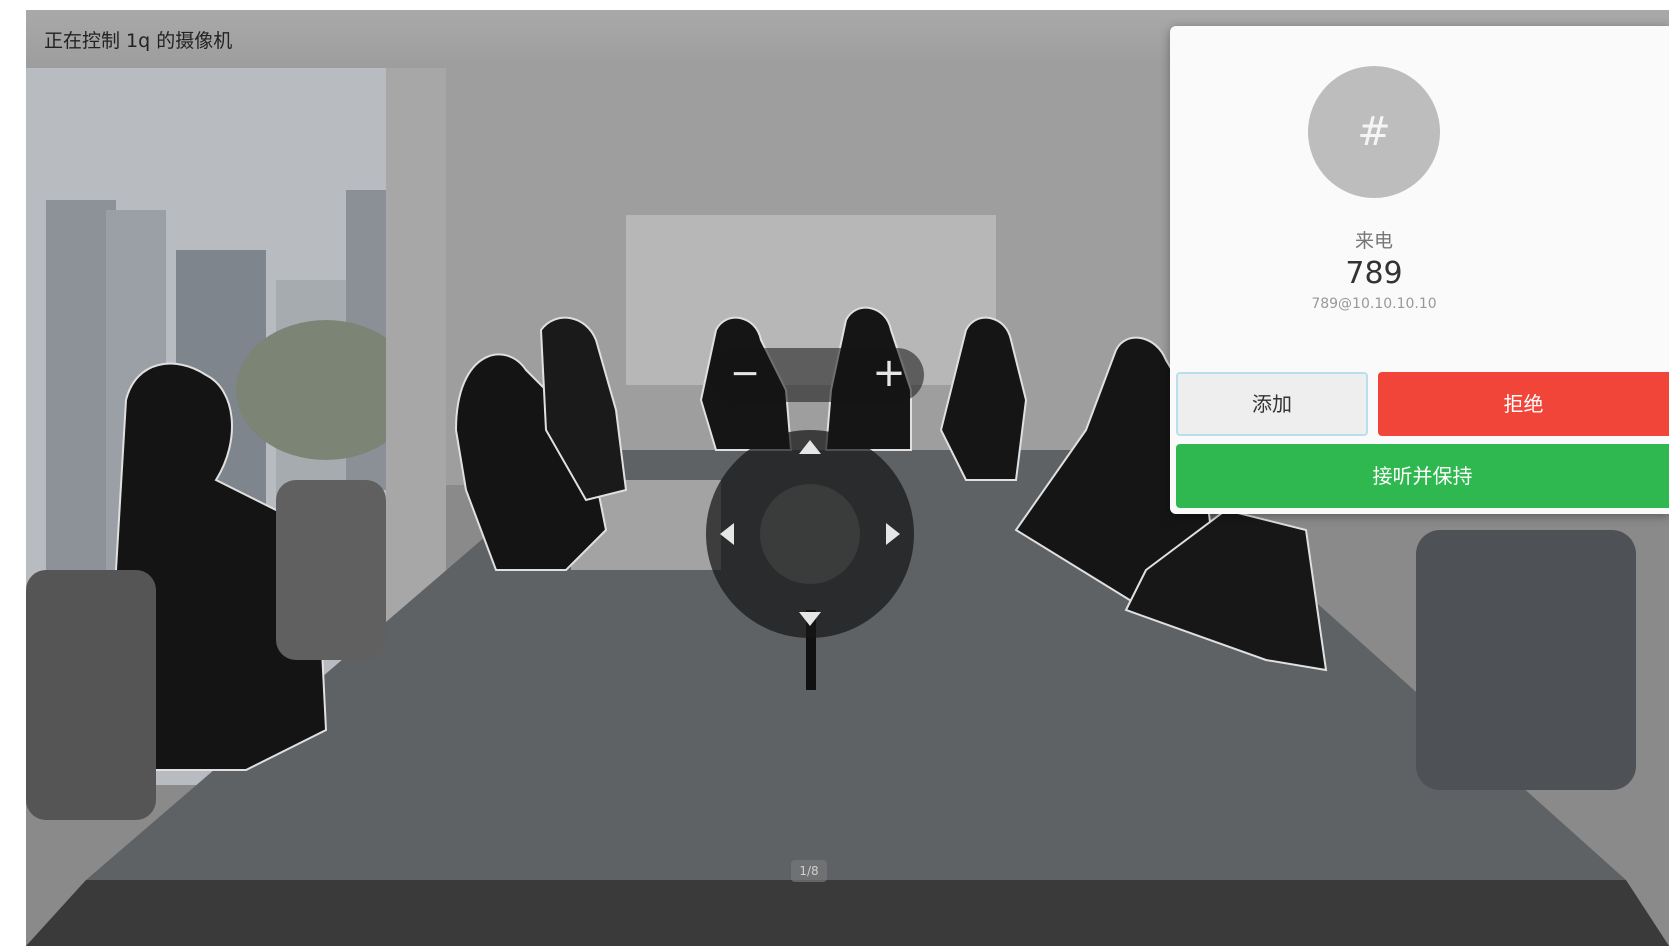  I want to click on arrow-left-icon, so click(727, 534).